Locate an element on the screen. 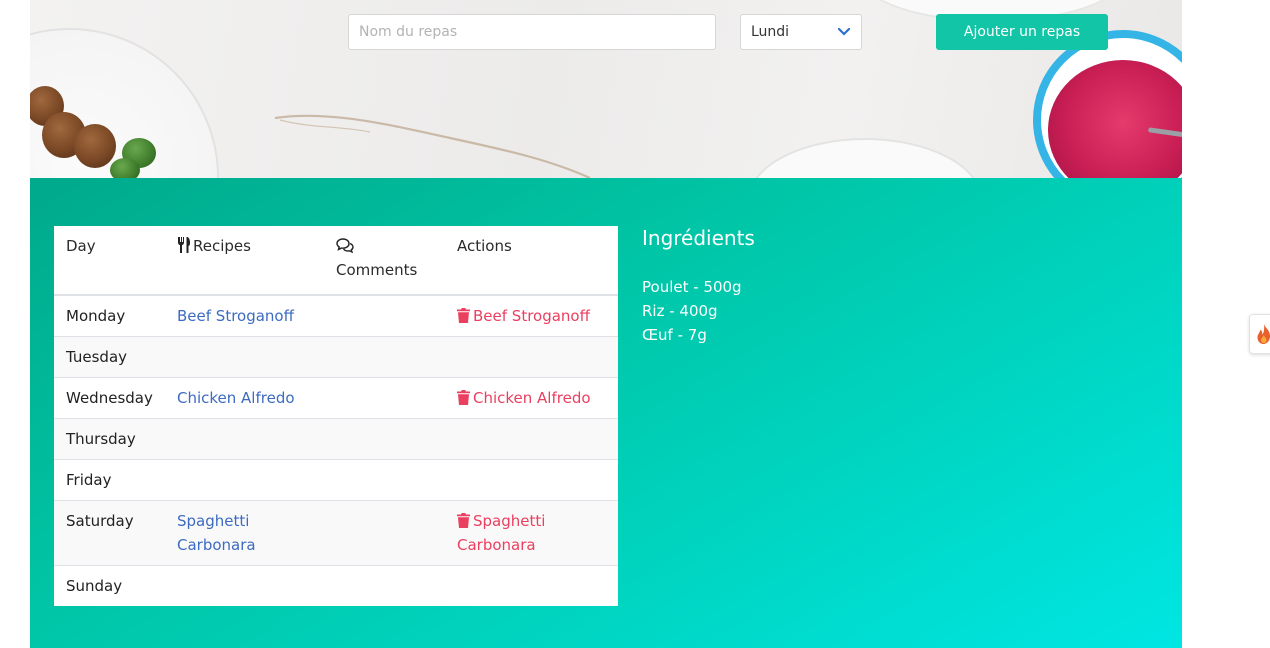  day-select-value: Lundi is located at coordinates (770, 32).